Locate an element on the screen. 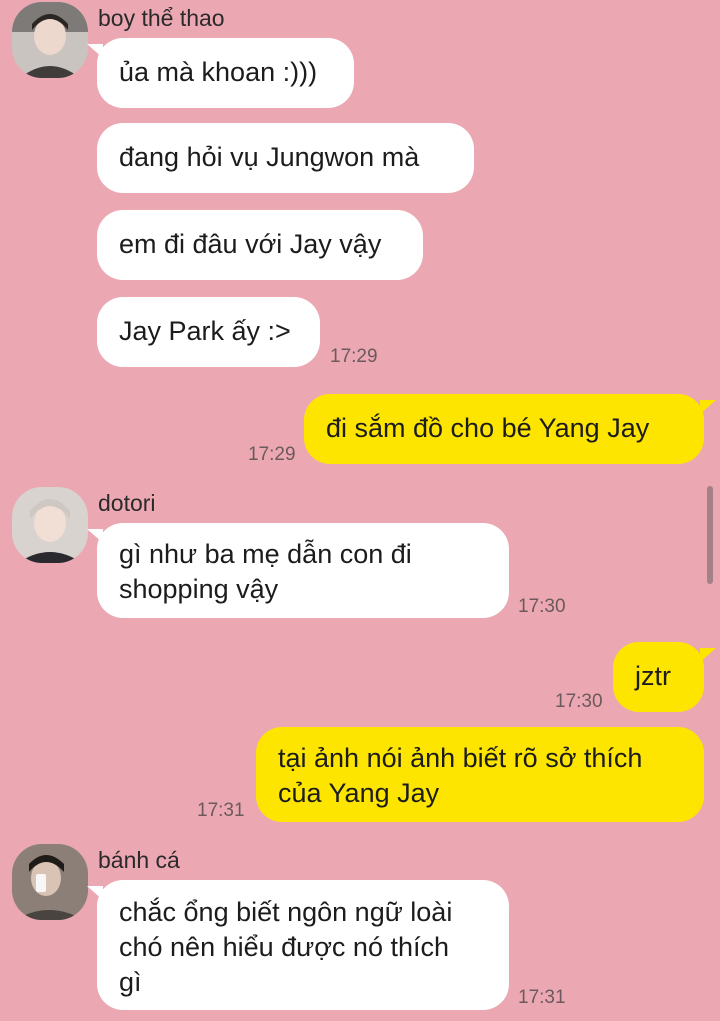  sender-name: dotori is located at coordinates (127, 503).